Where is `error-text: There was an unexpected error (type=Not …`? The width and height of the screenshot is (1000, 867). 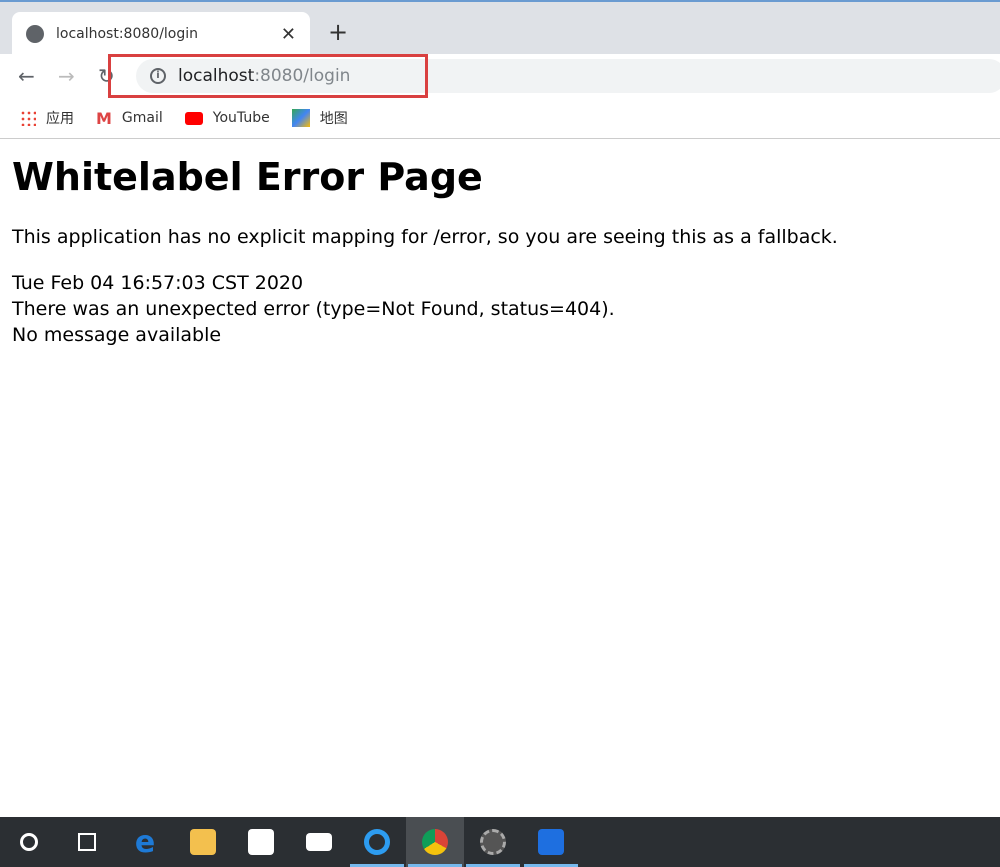 error-text: There was an unexpected error (type=Not … is located at coordinates (313, 309).